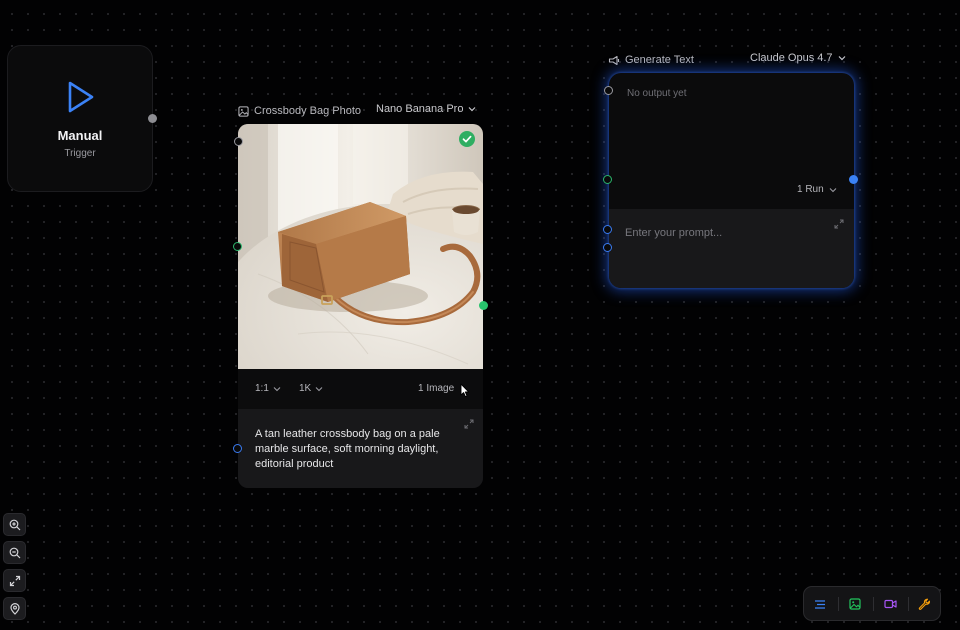  I want to click on image-model-select: Nano Banana Pro, so click(426, 109).